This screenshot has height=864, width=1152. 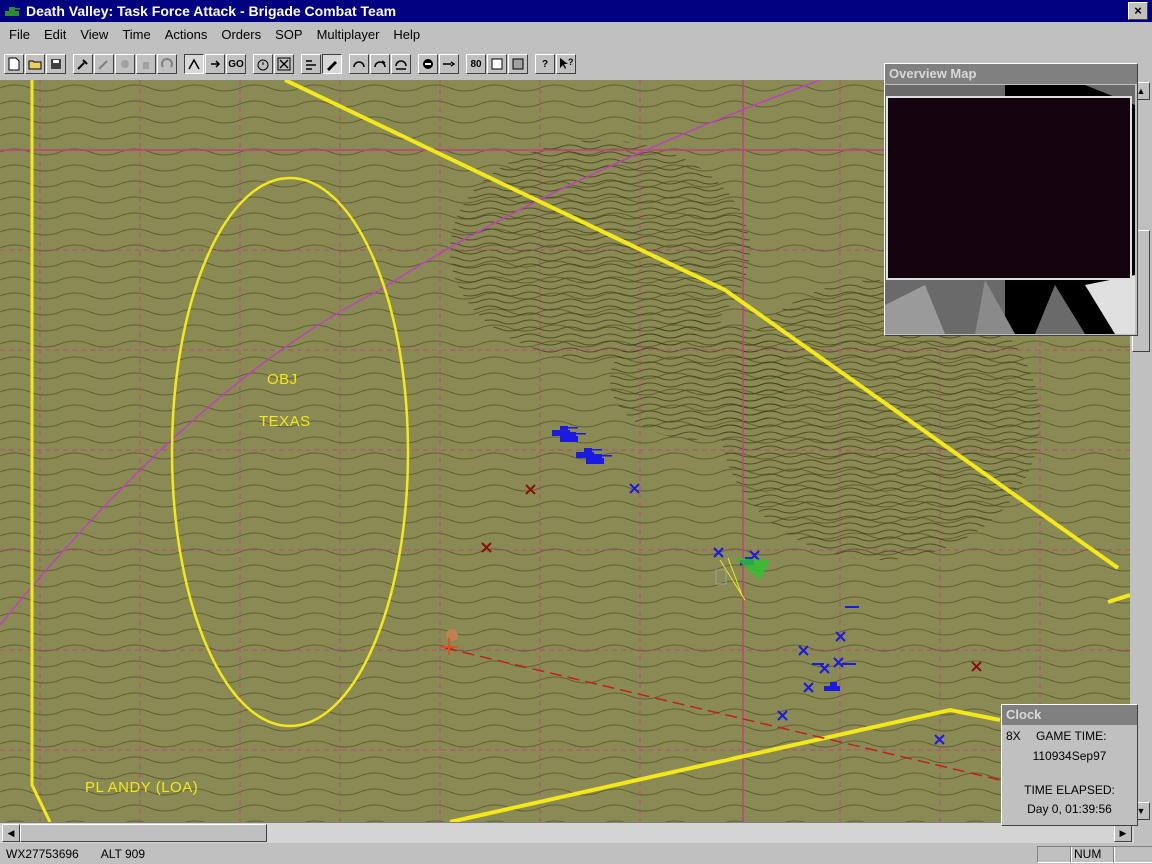 What do you see at coordinates (1123, 833) in the screenshot?
I see `scroll-right-button: ▶` at bounding box center [1123, 833].